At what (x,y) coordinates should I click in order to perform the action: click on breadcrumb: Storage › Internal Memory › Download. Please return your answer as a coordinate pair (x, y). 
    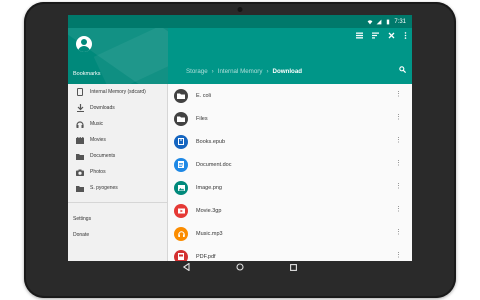
    Looking at the image, I should click on (244, 71).